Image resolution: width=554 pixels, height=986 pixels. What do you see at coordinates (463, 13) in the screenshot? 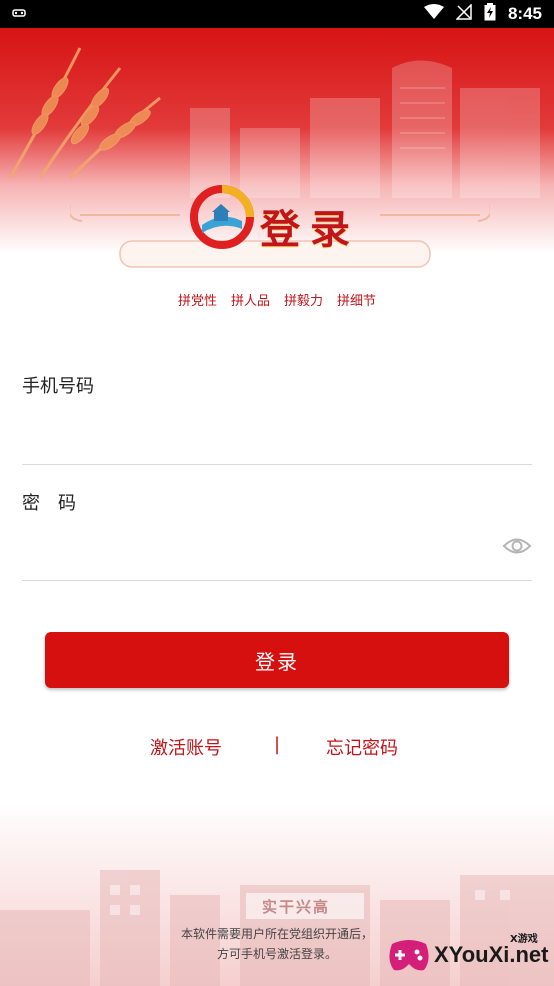
I see `no-signal-icon` at bounding box center [463, 13].